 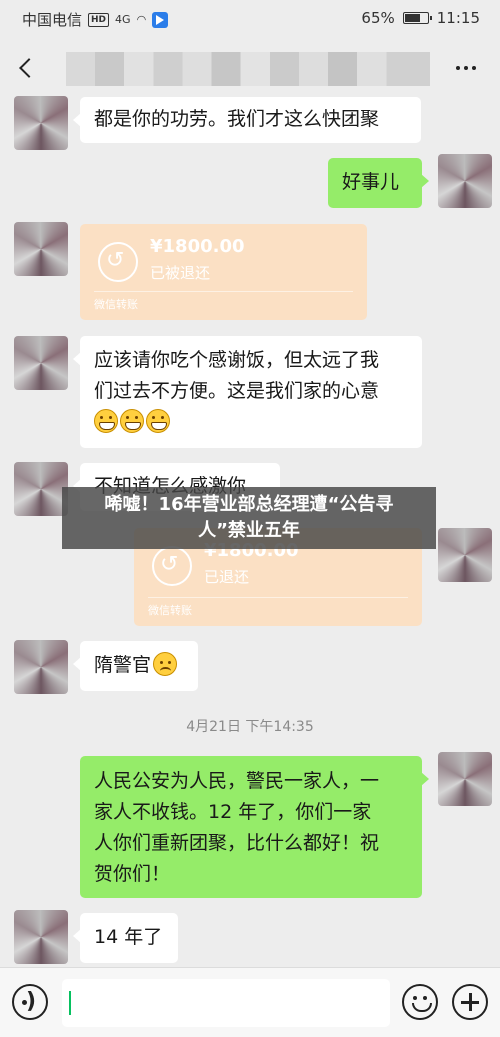 I want to click on clock: 11:15, so click(x=458, y=18).